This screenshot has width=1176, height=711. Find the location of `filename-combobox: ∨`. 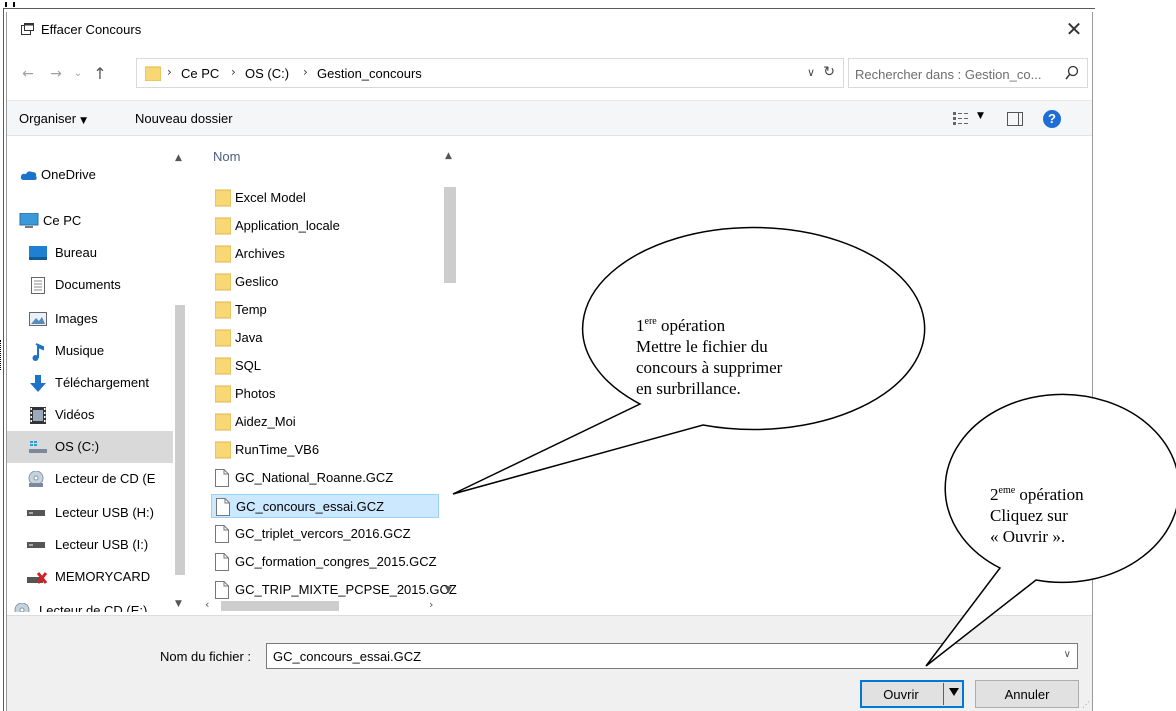

filename-combobox: ∨ is located at coordinates (672, 656).